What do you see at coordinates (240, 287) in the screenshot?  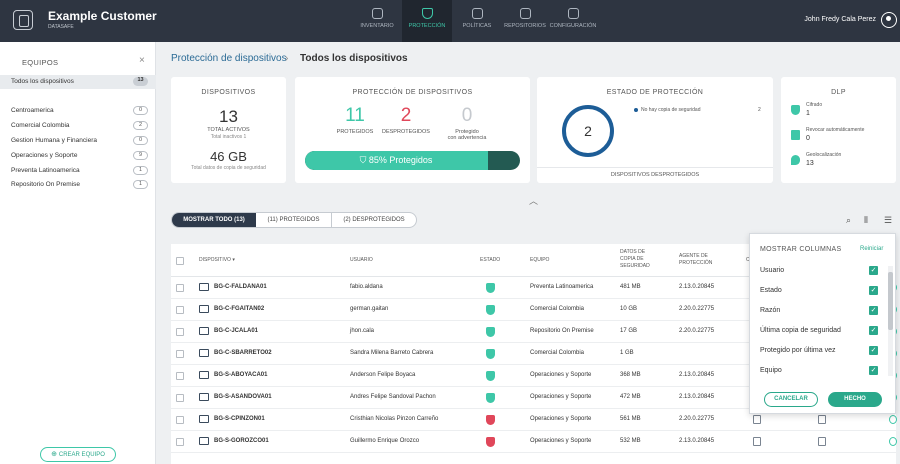 I see `device-name: BG-C-FALDANA01` at bounding box center [240, 287].